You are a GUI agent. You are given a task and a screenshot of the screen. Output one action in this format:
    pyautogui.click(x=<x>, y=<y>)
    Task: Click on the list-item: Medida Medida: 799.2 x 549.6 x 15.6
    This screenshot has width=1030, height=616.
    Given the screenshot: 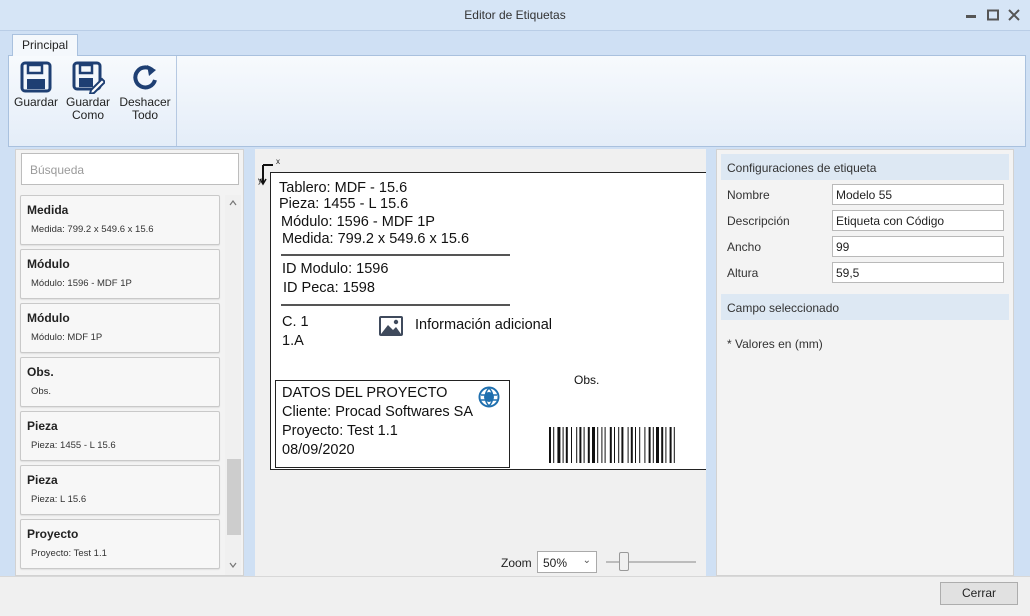 What is the action you would take?
    pyautogui.click(x=120, y=220)
    